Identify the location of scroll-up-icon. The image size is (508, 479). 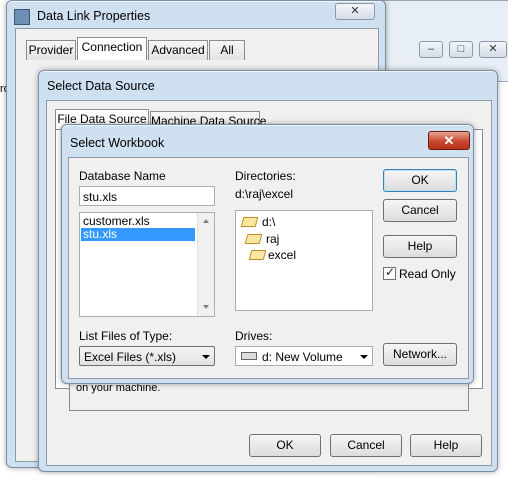
(206, 221).